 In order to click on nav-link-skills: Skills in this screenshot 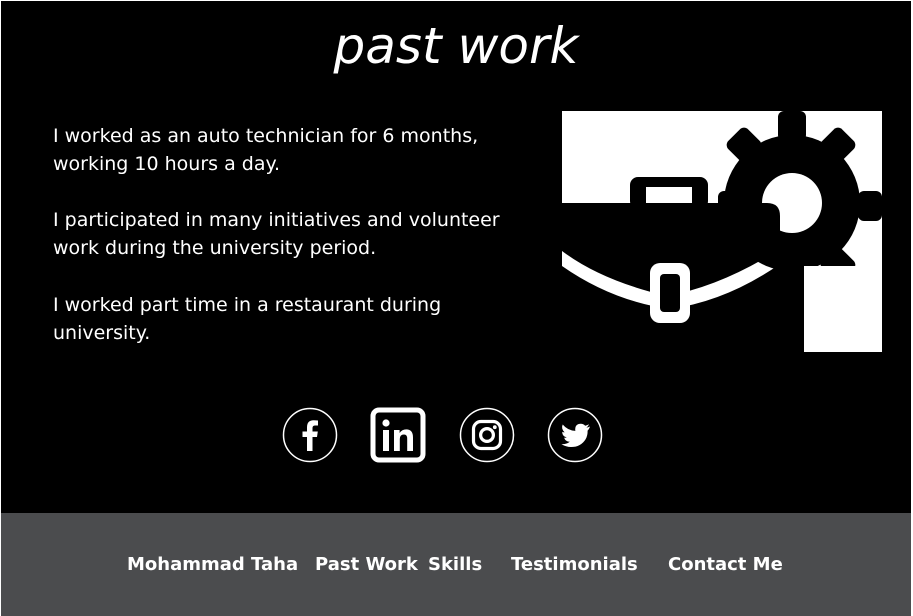, I will do `click(455, 565)`.